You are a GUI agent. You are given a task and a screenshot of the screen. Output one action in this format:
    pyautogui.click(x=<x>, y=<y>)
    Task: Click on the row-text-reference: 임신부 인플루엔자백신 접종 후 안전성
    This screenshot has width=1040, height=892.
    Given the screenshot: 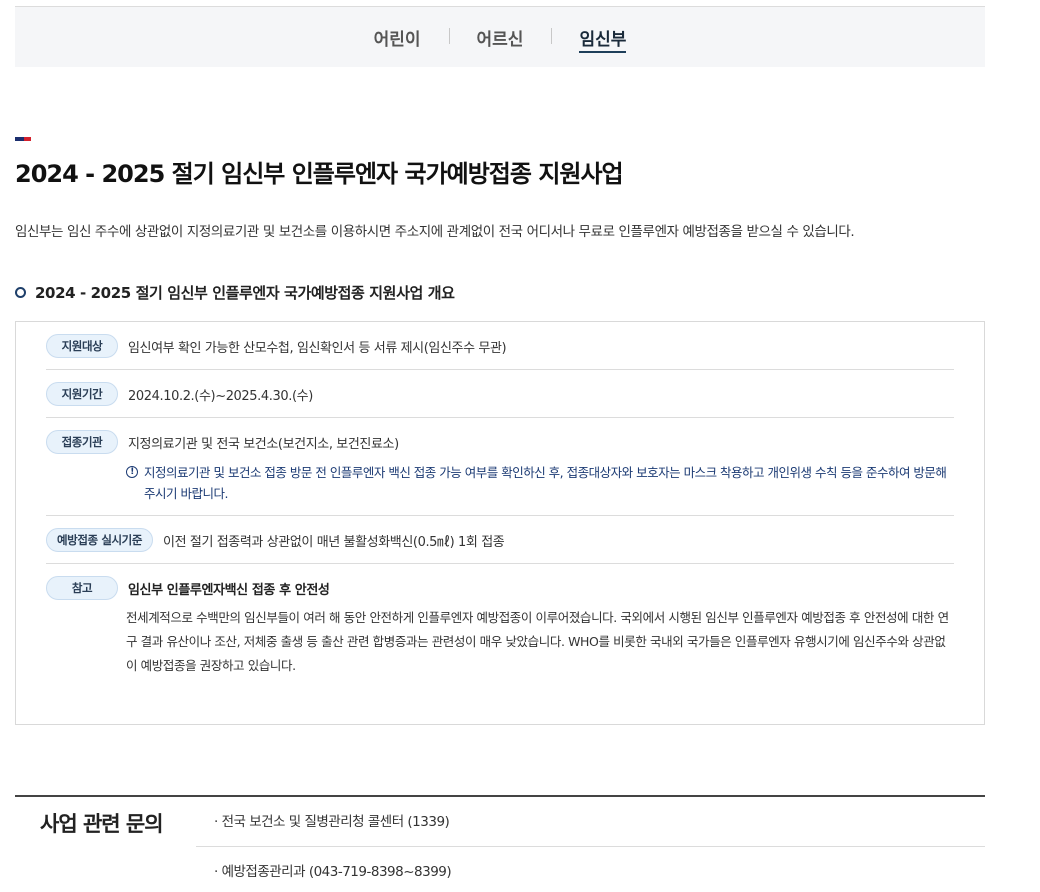 What is the action you would take?
    pyautogui.click(x=229, y=590)
    